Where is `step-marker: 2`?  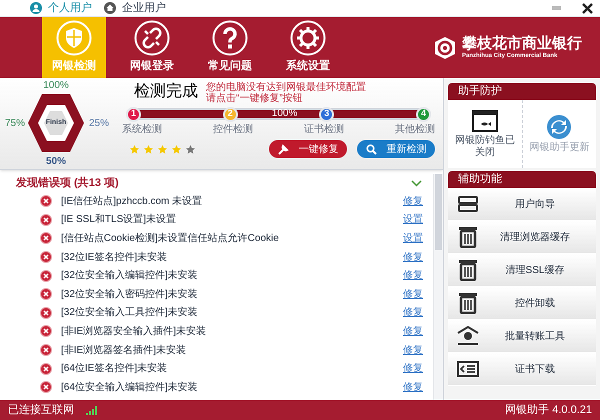
step-marker: 2 is located at coordinates (230, 114).